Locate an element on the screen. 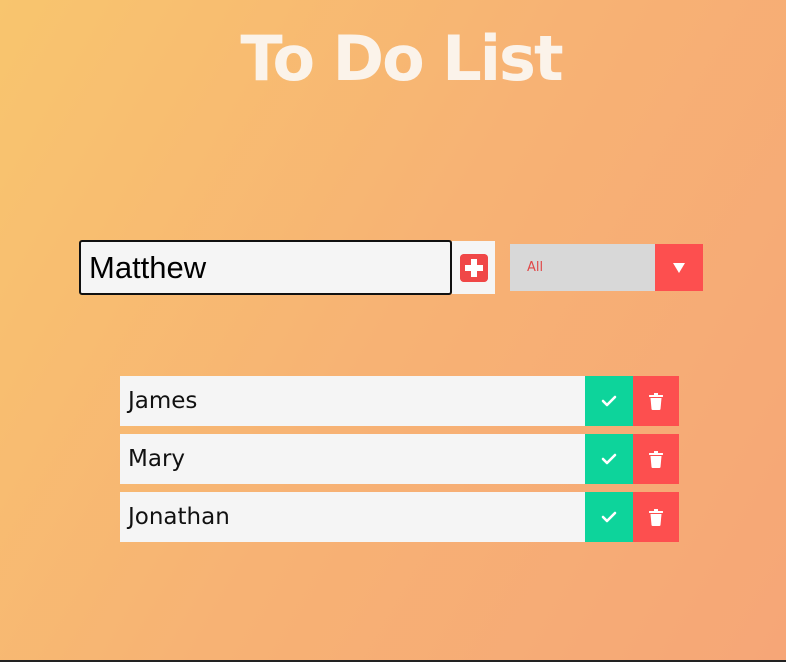 The image size is (786, 662). todo-item-text: Jonathan is located at coordinates (352, 517).